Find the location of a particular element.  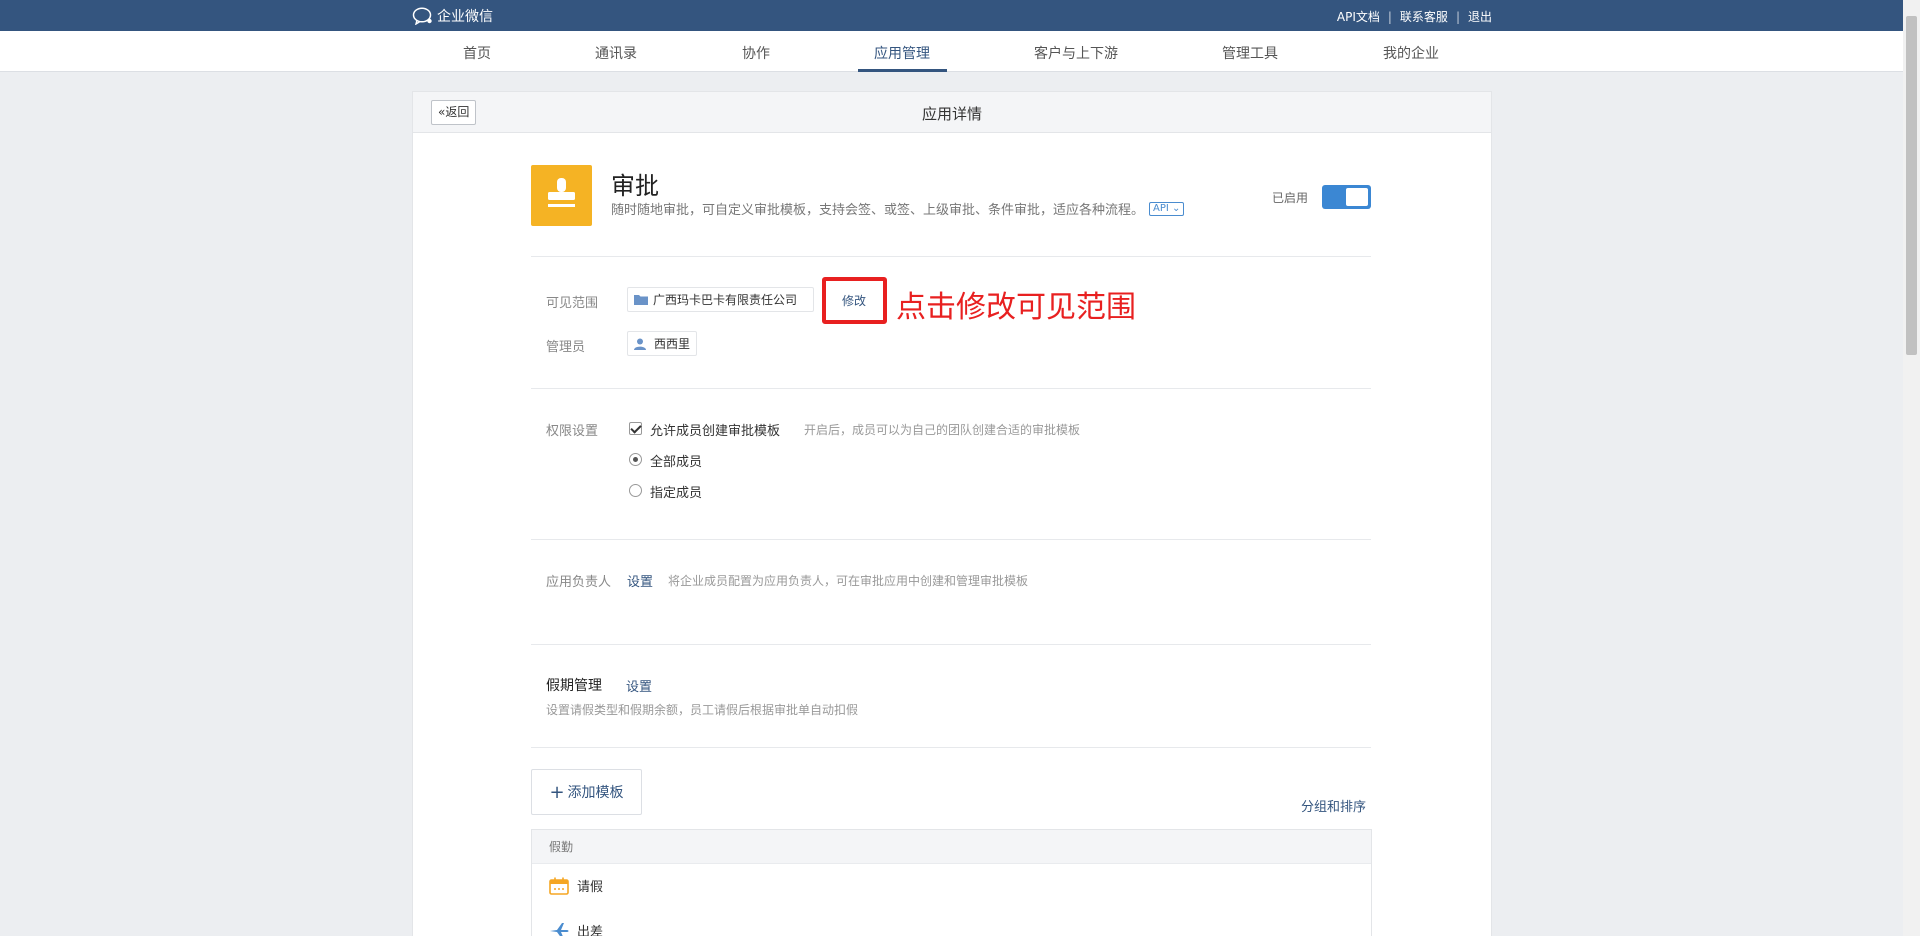

specified-members-radio is located at coordinates (635, 490).